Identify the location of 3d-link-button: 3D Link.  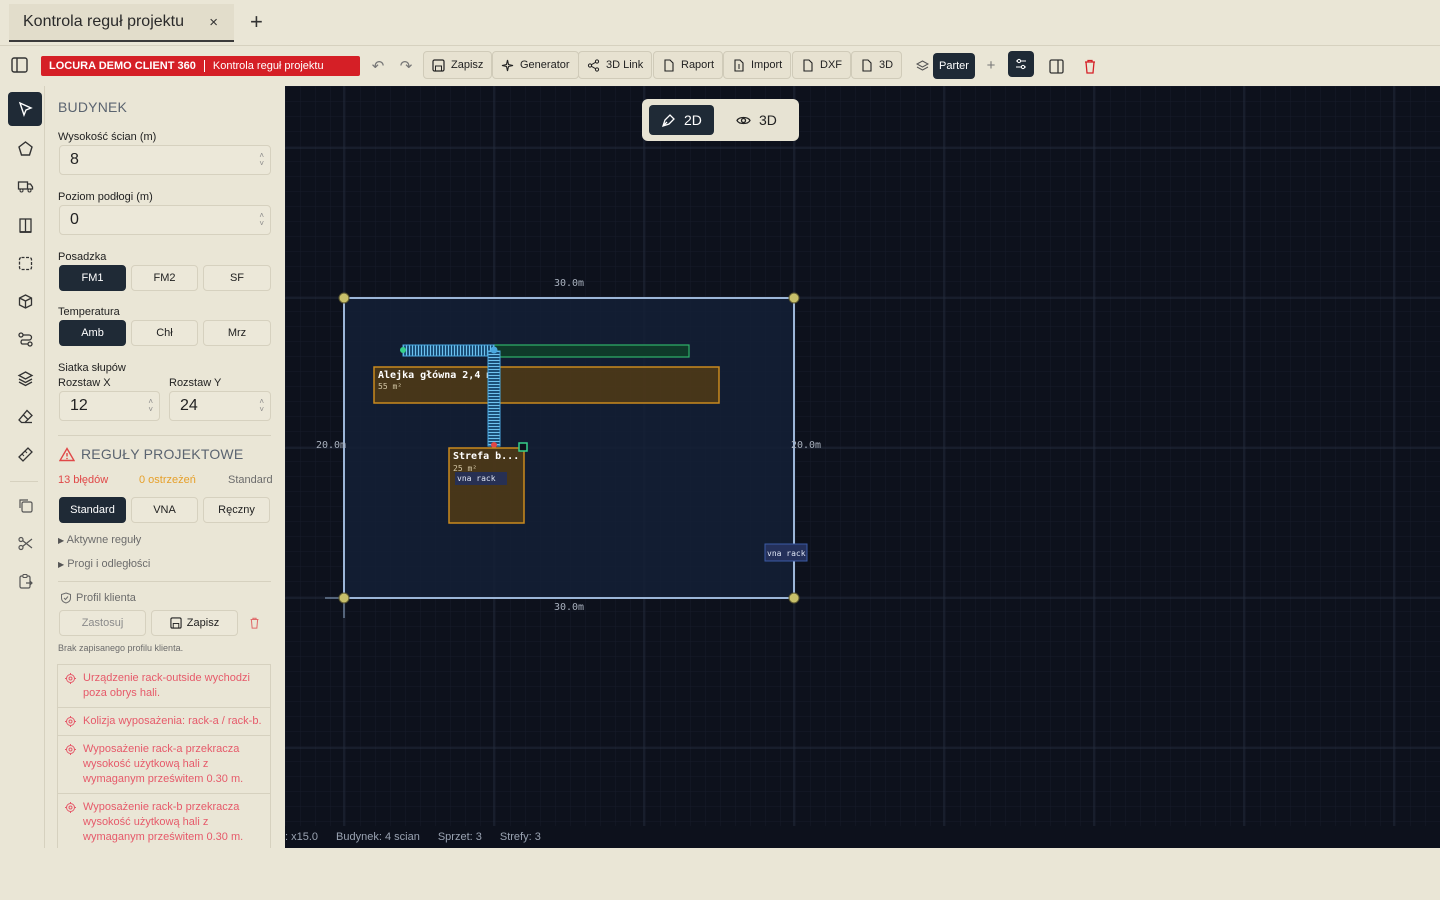
(615, 65).